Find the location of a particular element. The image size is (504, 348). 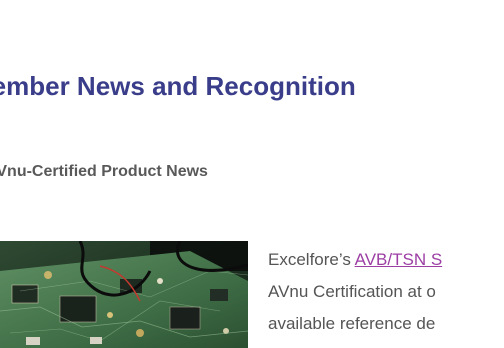

section-subheading: AVnu-Certified Product News is located at coordinates (104, 172).